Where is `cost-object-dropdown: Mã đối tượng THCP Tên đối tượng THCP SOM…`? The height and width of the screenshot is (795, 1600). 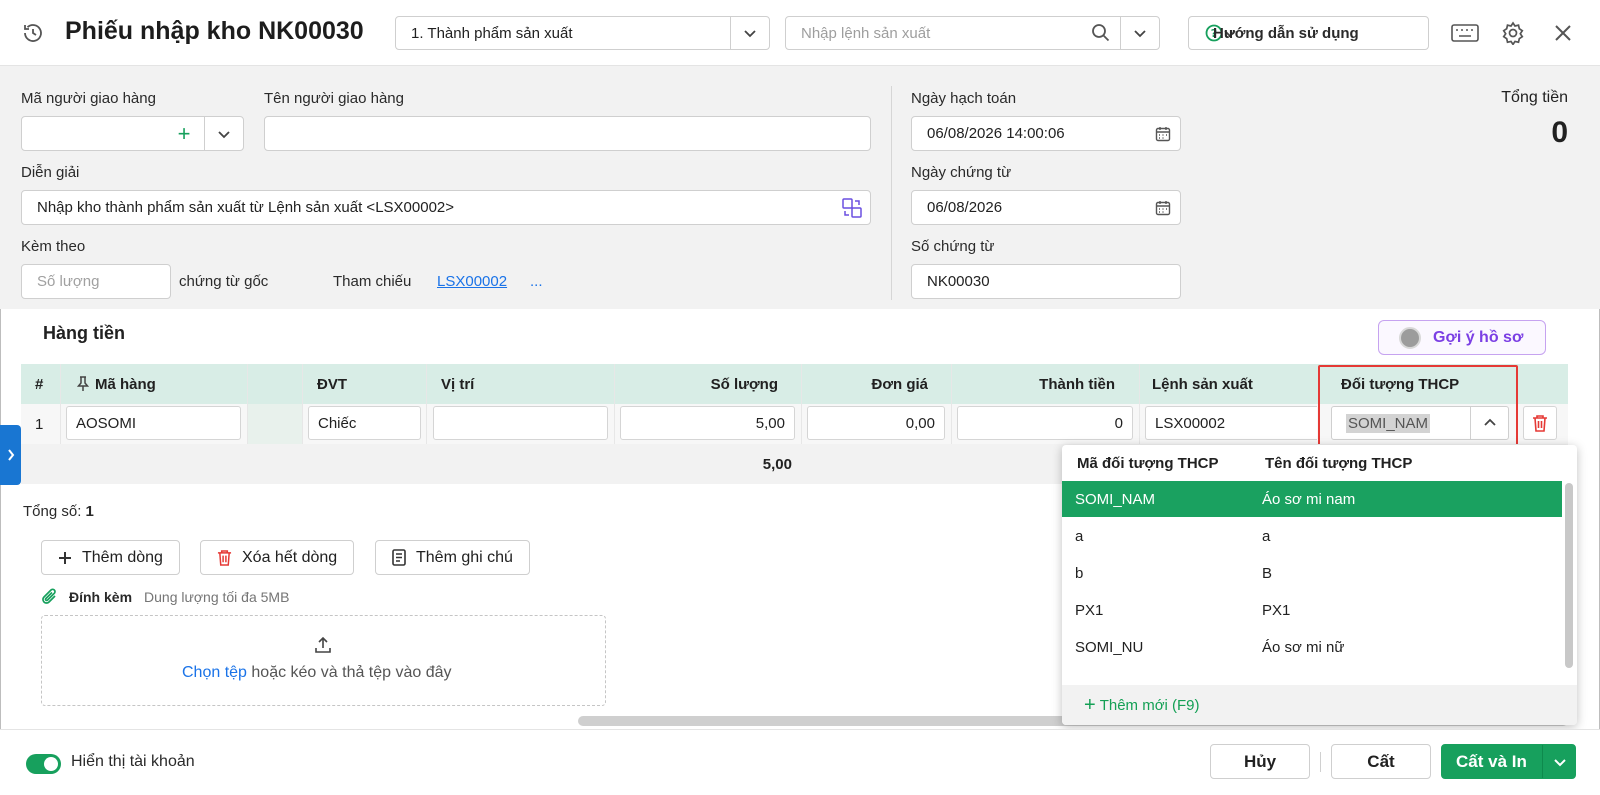
cost-object-dropdown: Mã đối tượng THCP Tên đối tượng THCP SOM… is located at coordinates (1319, 585).